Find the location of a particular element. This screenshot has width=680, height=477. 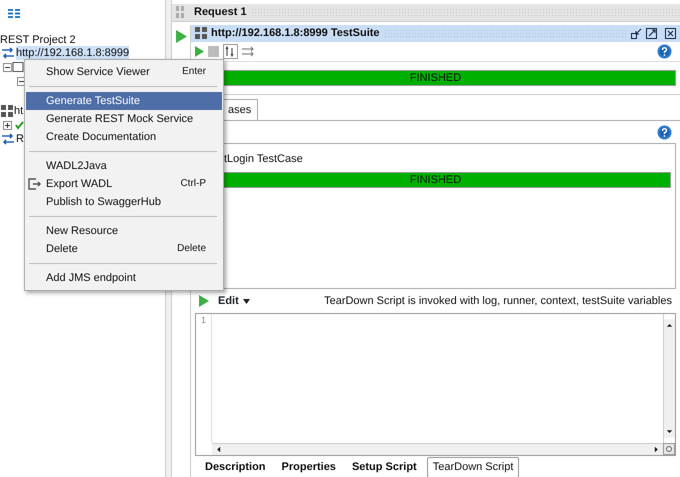

tree-view-icon is located at coordinates (14, 13).